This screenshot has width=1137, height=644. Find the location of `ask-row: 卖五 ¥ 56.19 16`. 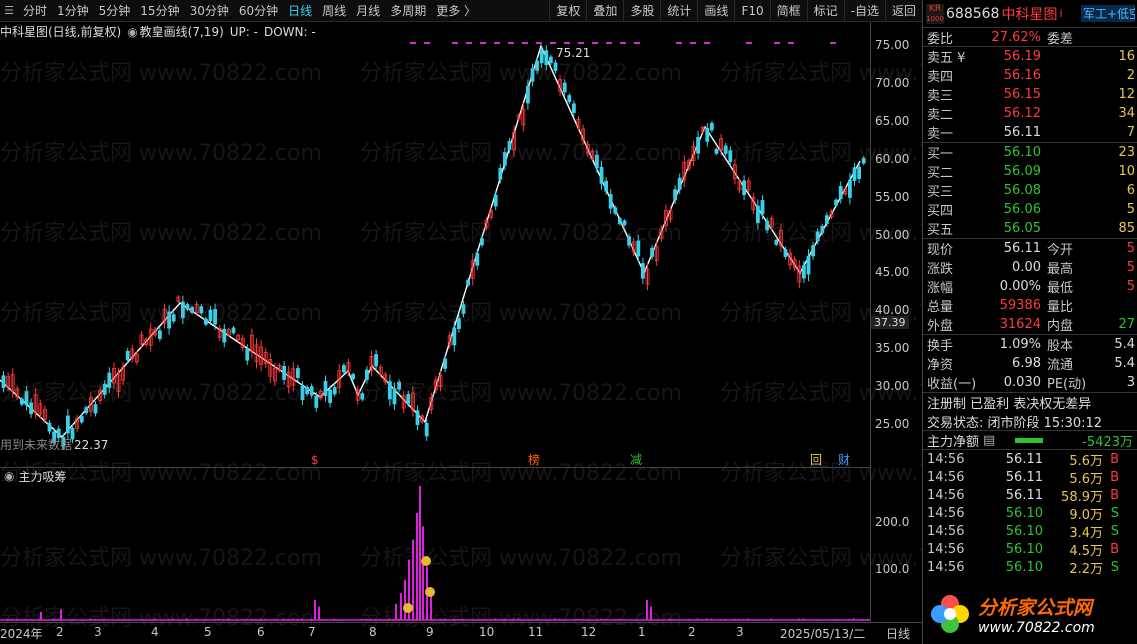

ask-row: 卖五 ¥ 56.19 16 is located at coordinates (1030, 56).